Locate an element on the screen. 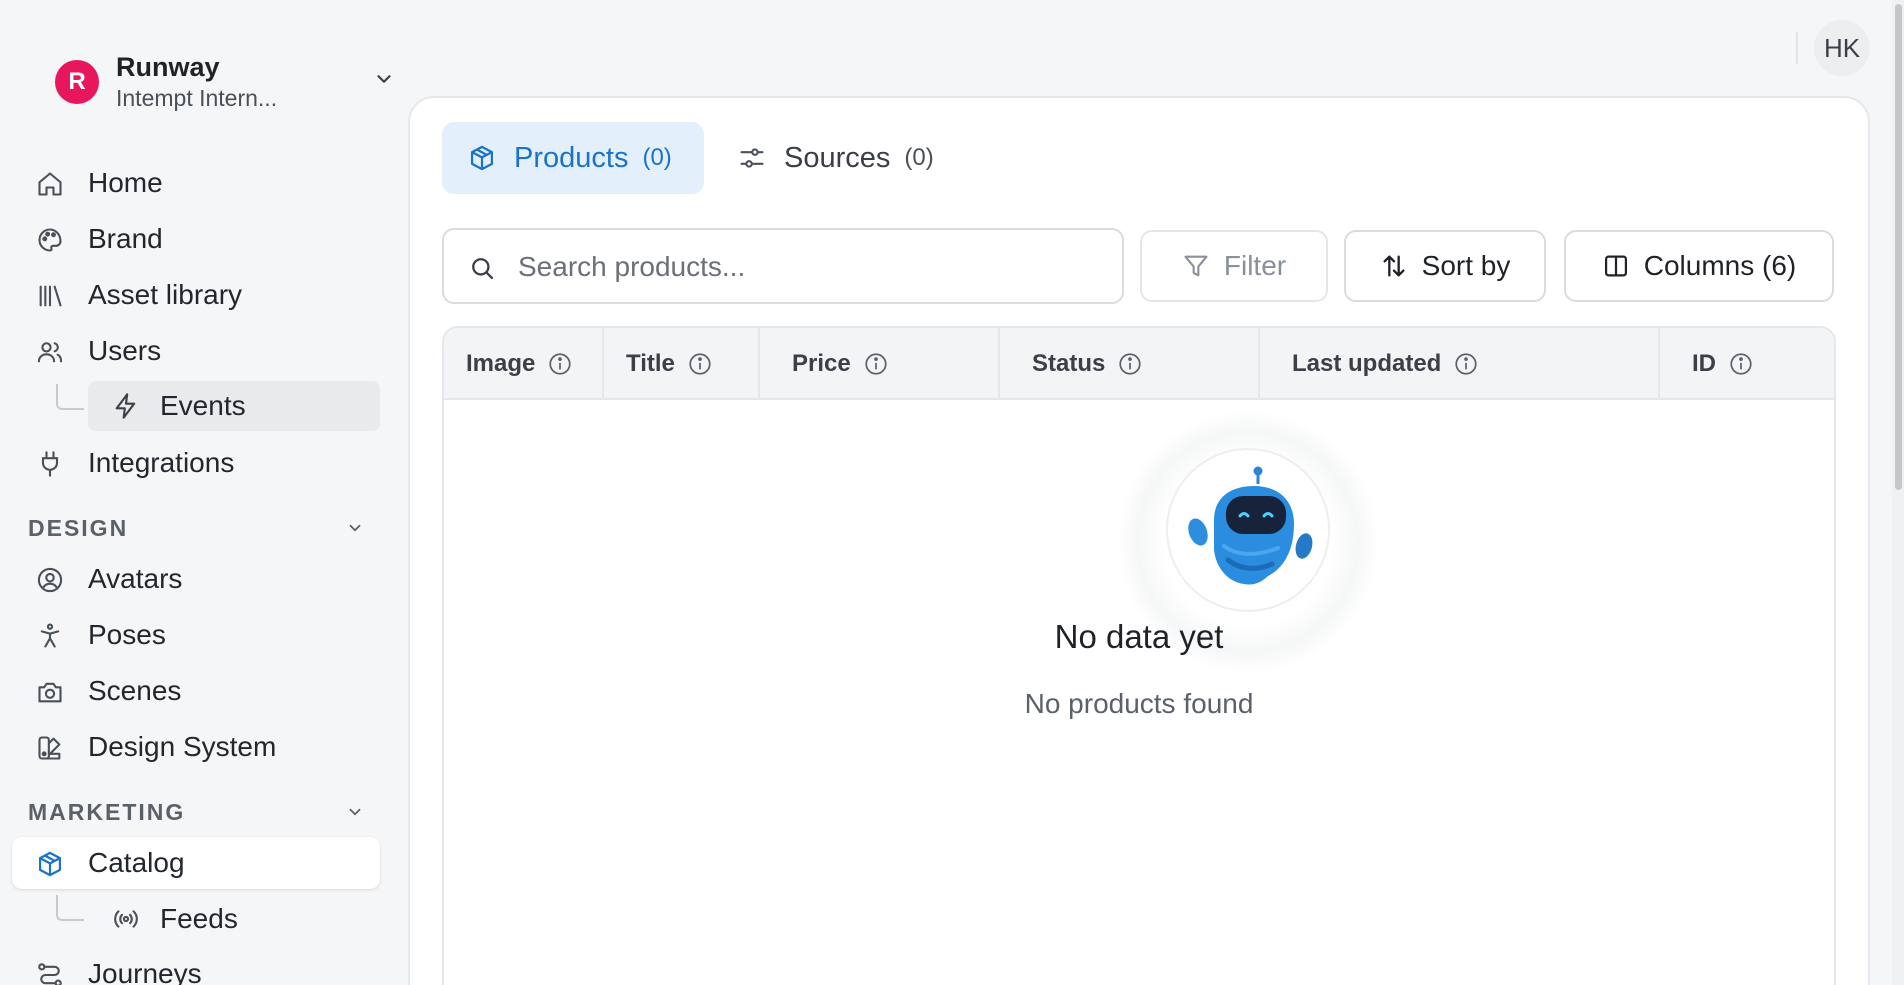  column-header-price: Price is located at coordinates (880, 364).